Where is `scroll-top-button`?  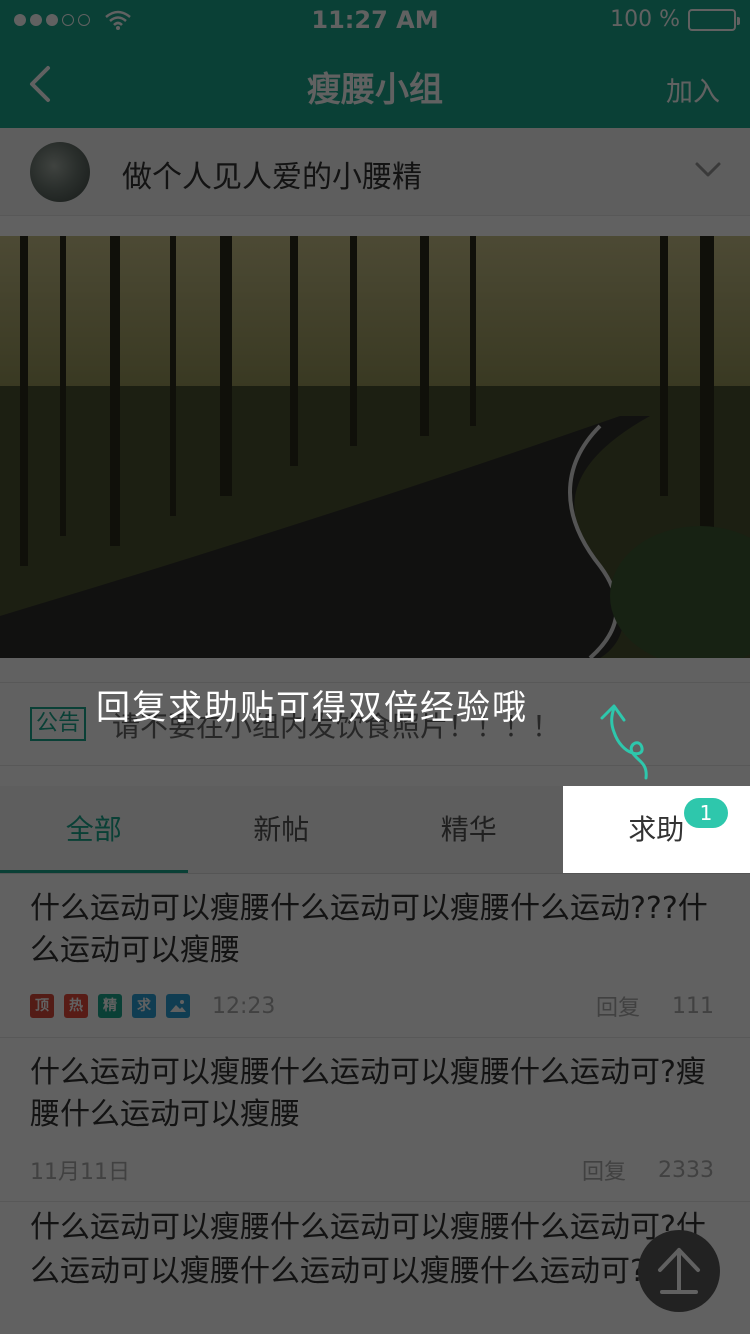 scroll-top-button is located at coordinates (679, 1271).